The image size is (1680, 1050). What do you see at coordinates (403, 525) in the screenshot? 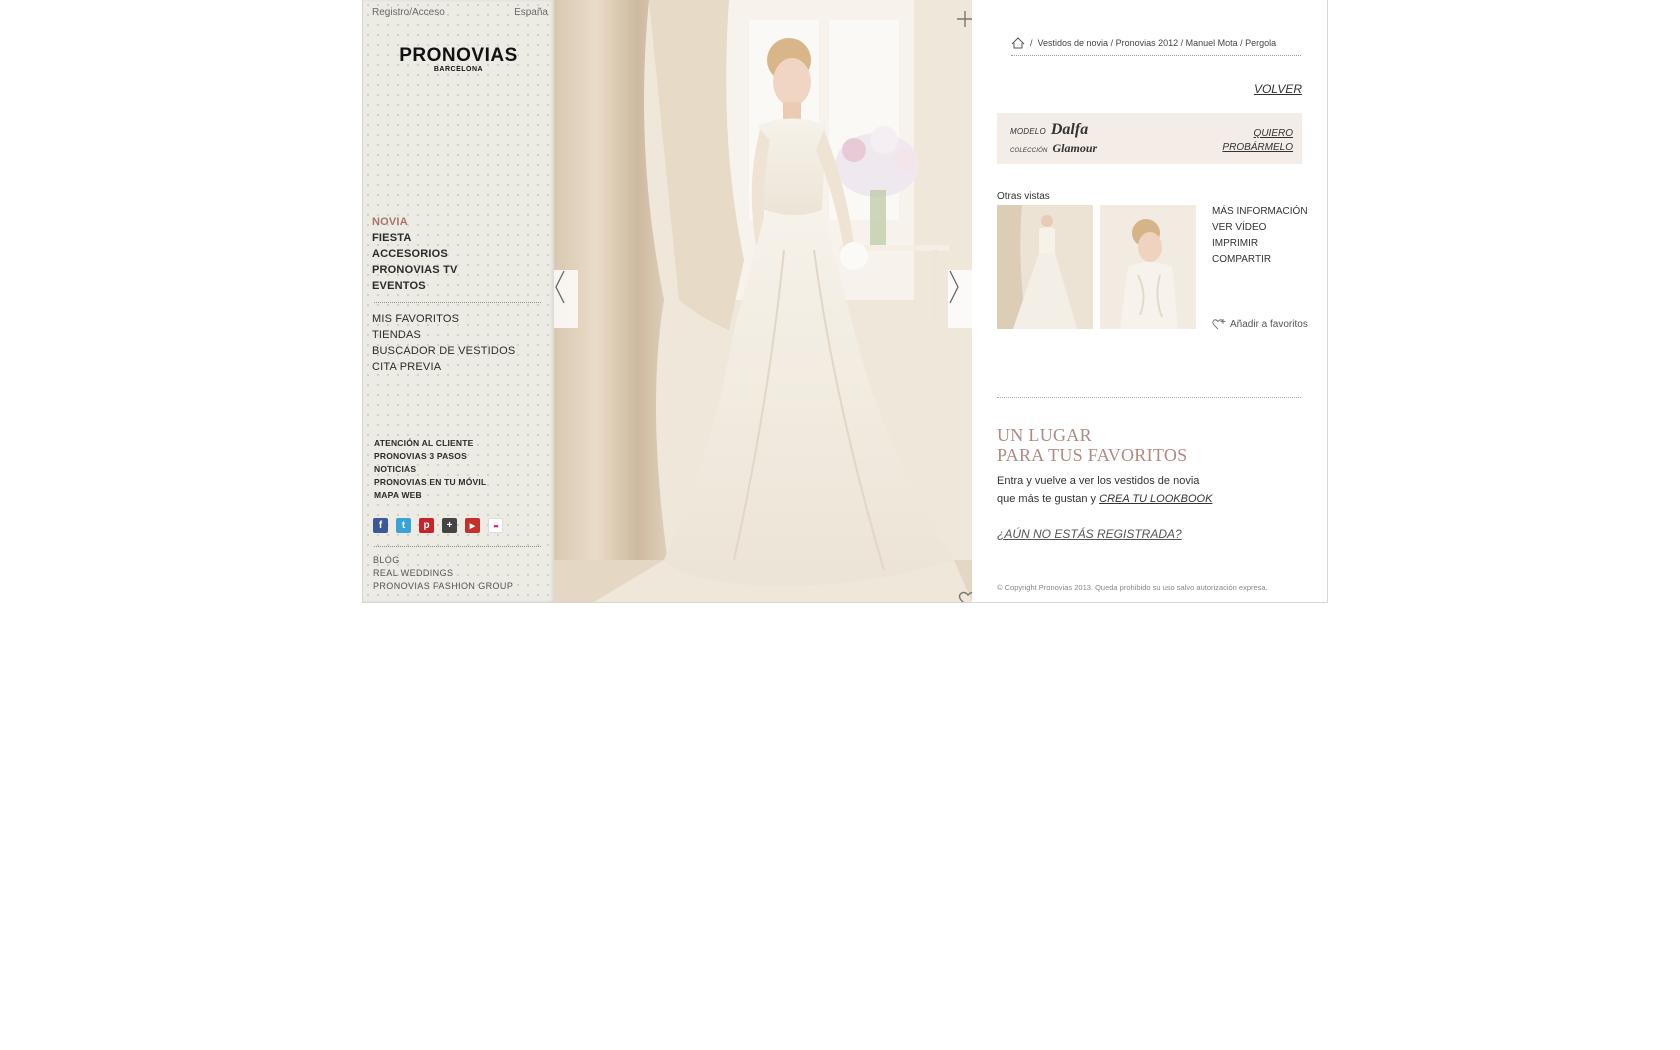
I see `twitter-icon: t` at bounding box center [403, 525].